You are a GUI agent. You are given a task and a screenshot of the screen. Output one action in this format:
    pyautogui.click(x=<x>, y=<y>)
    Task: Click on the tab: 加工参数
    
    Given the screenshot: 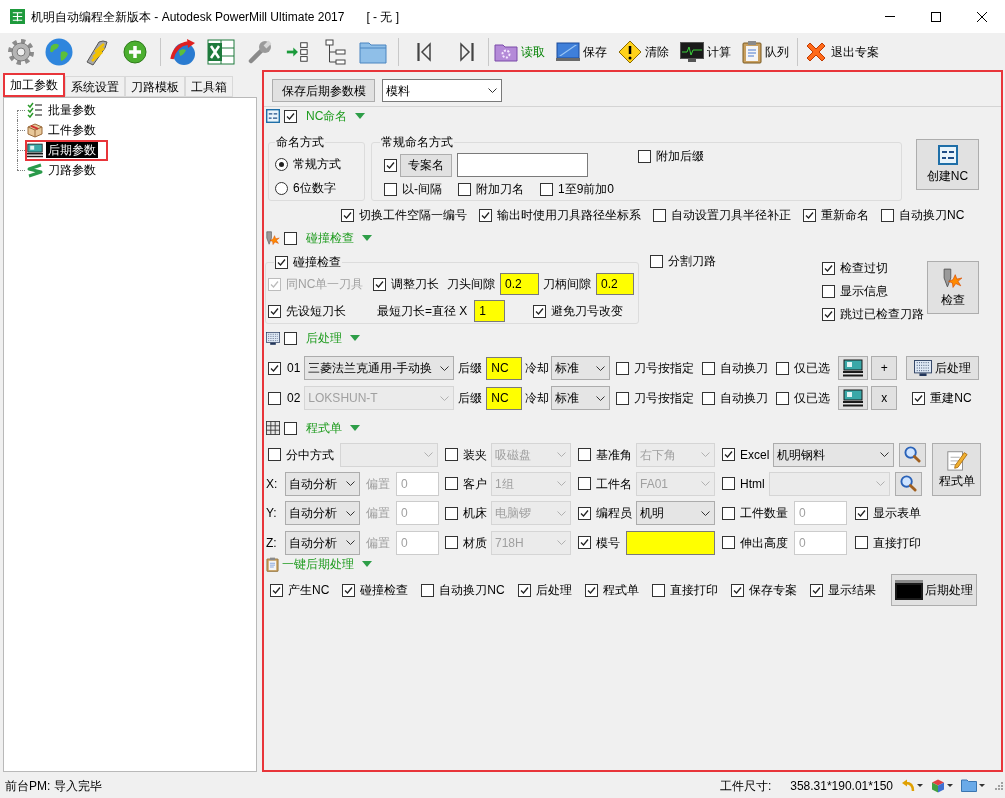 What is the action you would take?
    pyautogui.click(x=34, y=85)
    